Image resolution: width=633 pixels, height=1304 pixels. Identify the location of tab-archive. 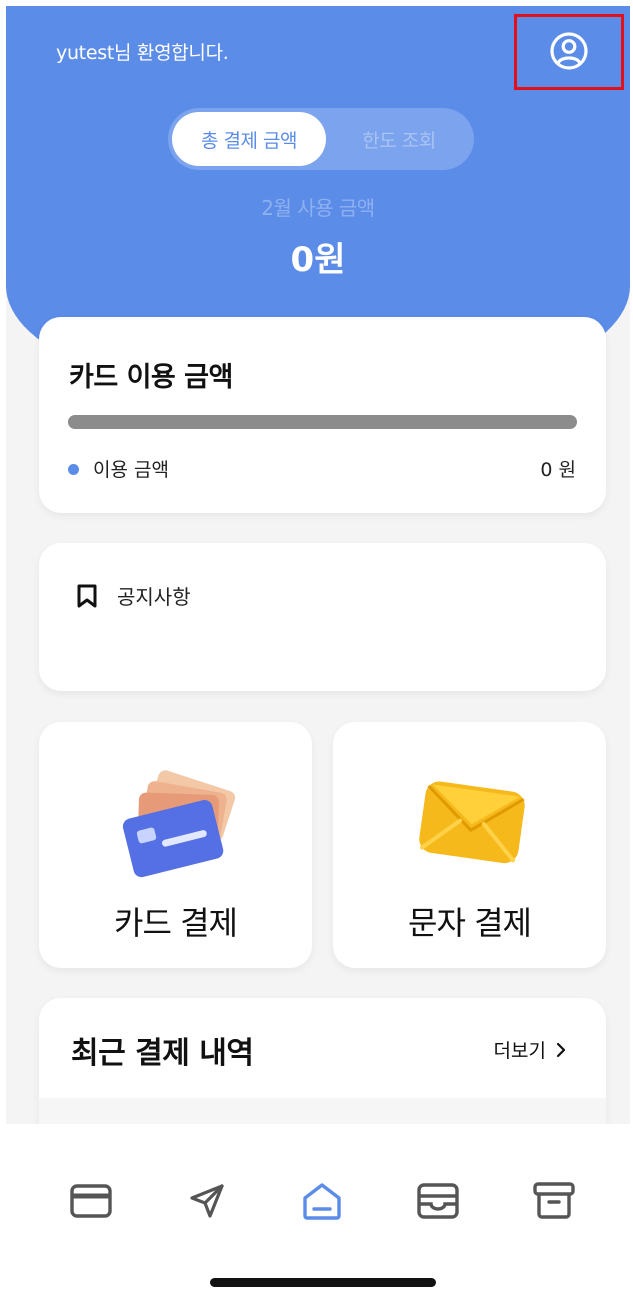
(554, 1201).